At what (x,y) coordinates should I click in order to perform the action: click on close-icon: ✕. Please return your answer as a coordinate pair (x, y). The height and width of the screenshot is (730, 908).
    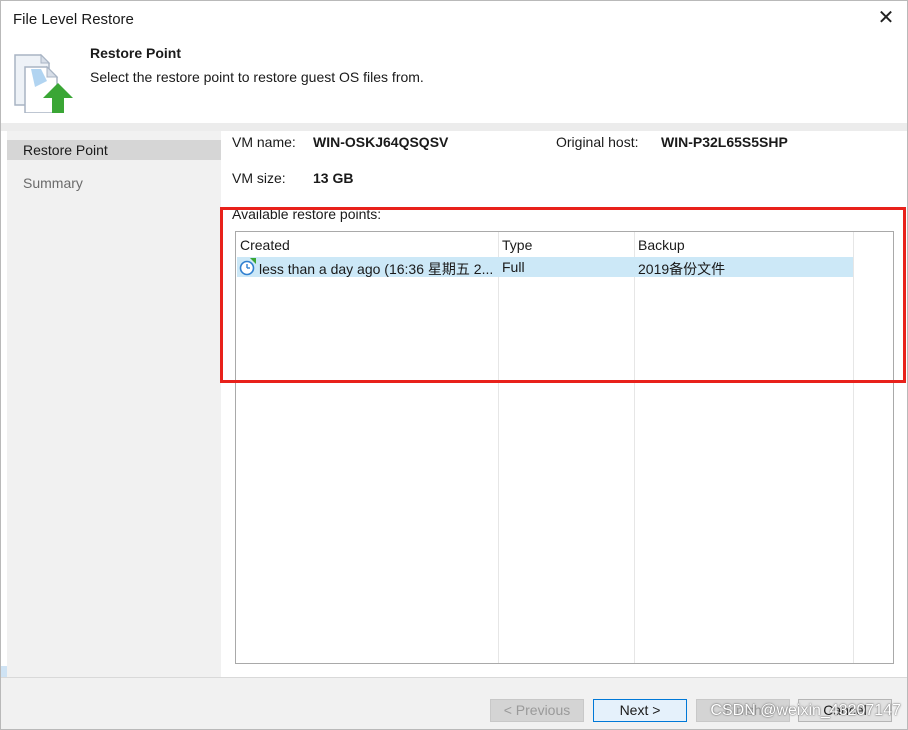
    Looking at the image, I should click on (886, 18).